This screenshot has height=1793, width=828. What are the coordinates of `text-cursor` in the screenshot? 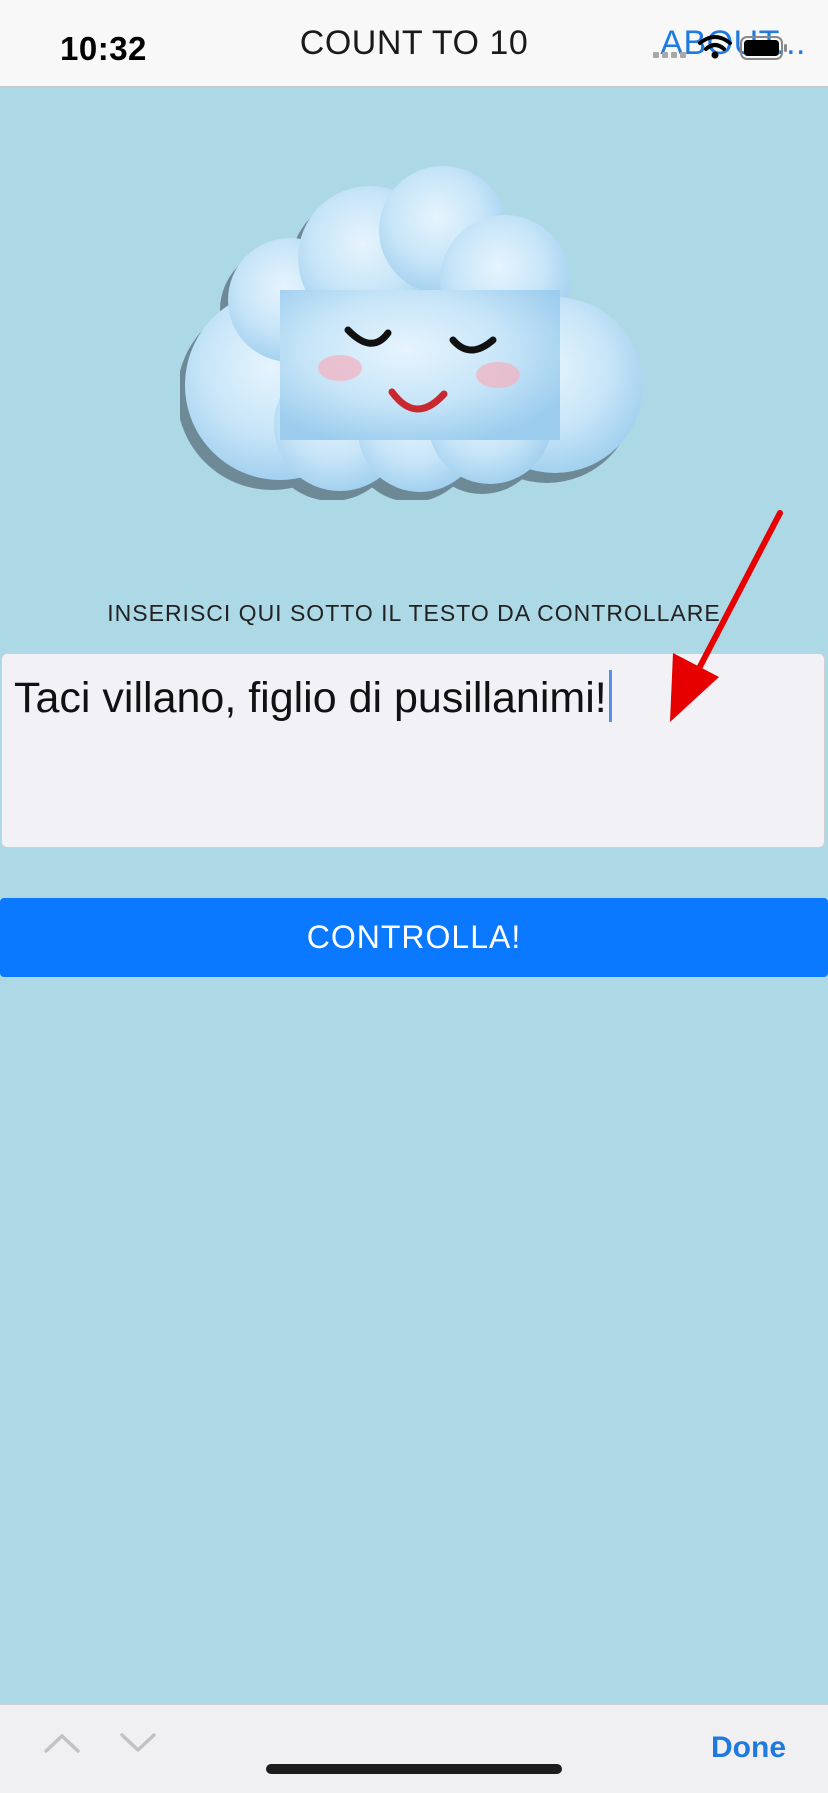 It's located at (610, 696).